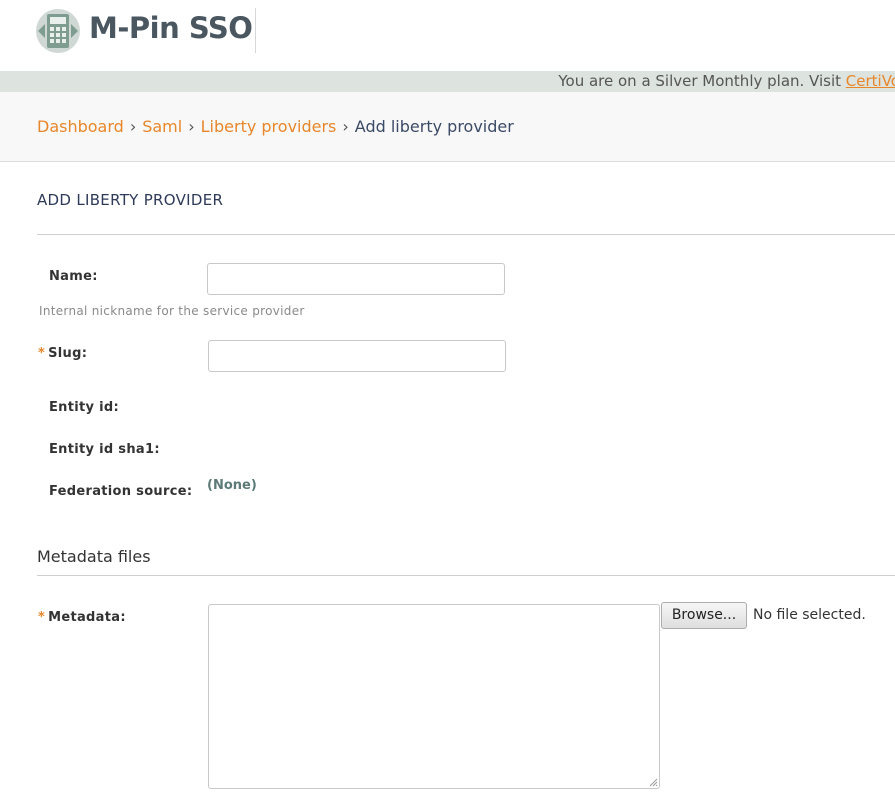 The height and width of the screenshot is (801, 895). Describe the element at coordinates (68, 353) in the screenshot. I see `slug-label-text: Slug:` at that location.